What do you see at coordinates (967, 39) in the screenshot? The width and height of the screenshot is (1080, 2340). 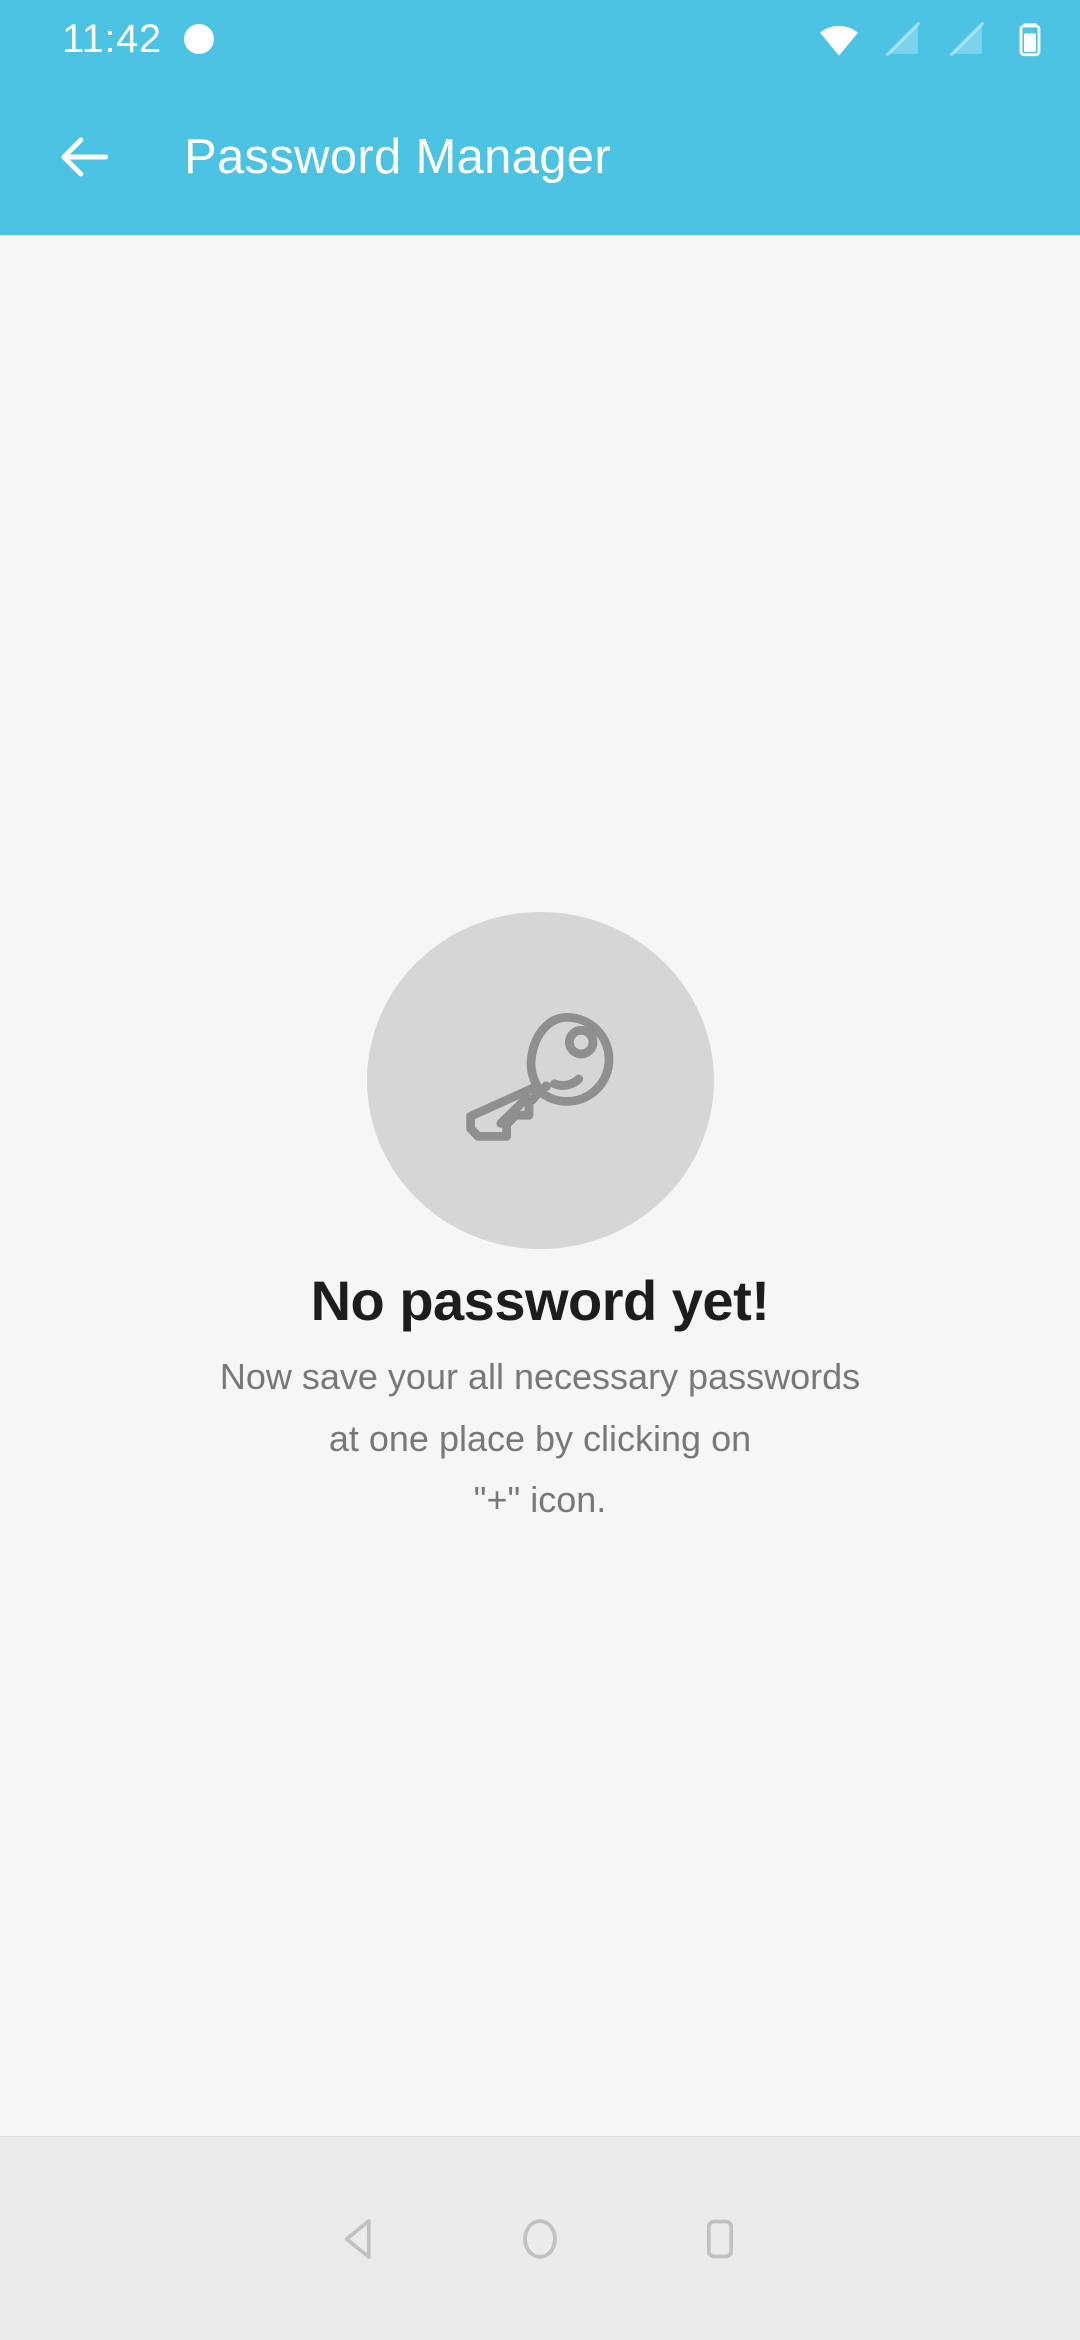 I see `signal-disabled-2-icon` at bounding box center [967, 39].